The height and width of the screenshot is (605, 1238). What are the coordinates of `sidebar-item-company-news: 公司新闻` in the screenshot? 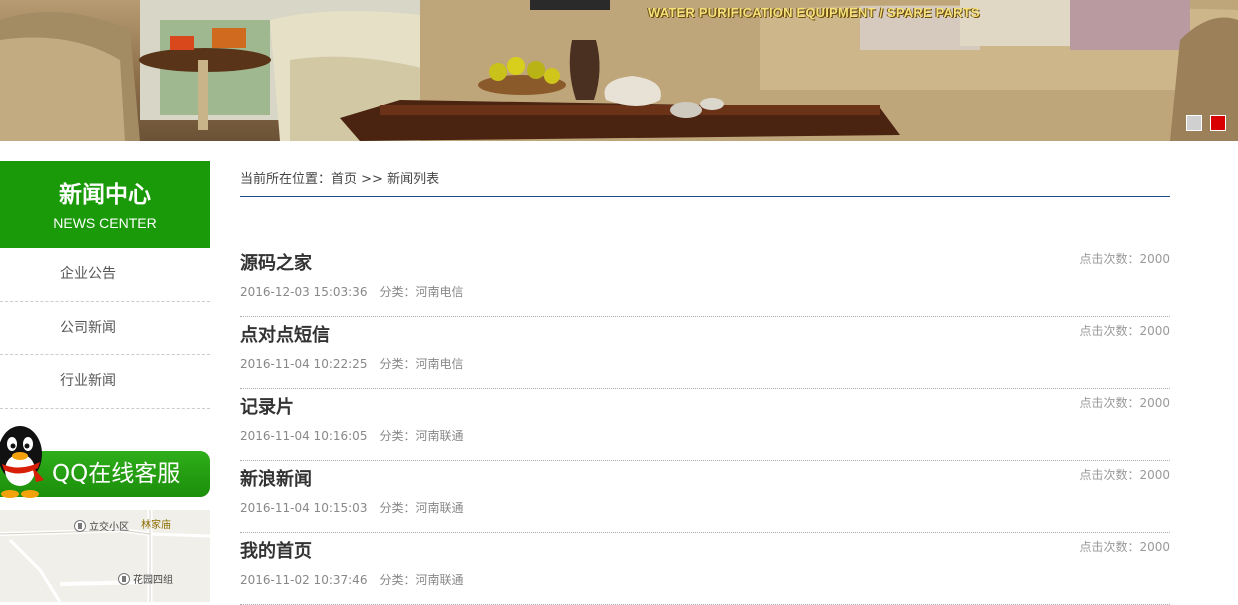 It's located at (105, 328).